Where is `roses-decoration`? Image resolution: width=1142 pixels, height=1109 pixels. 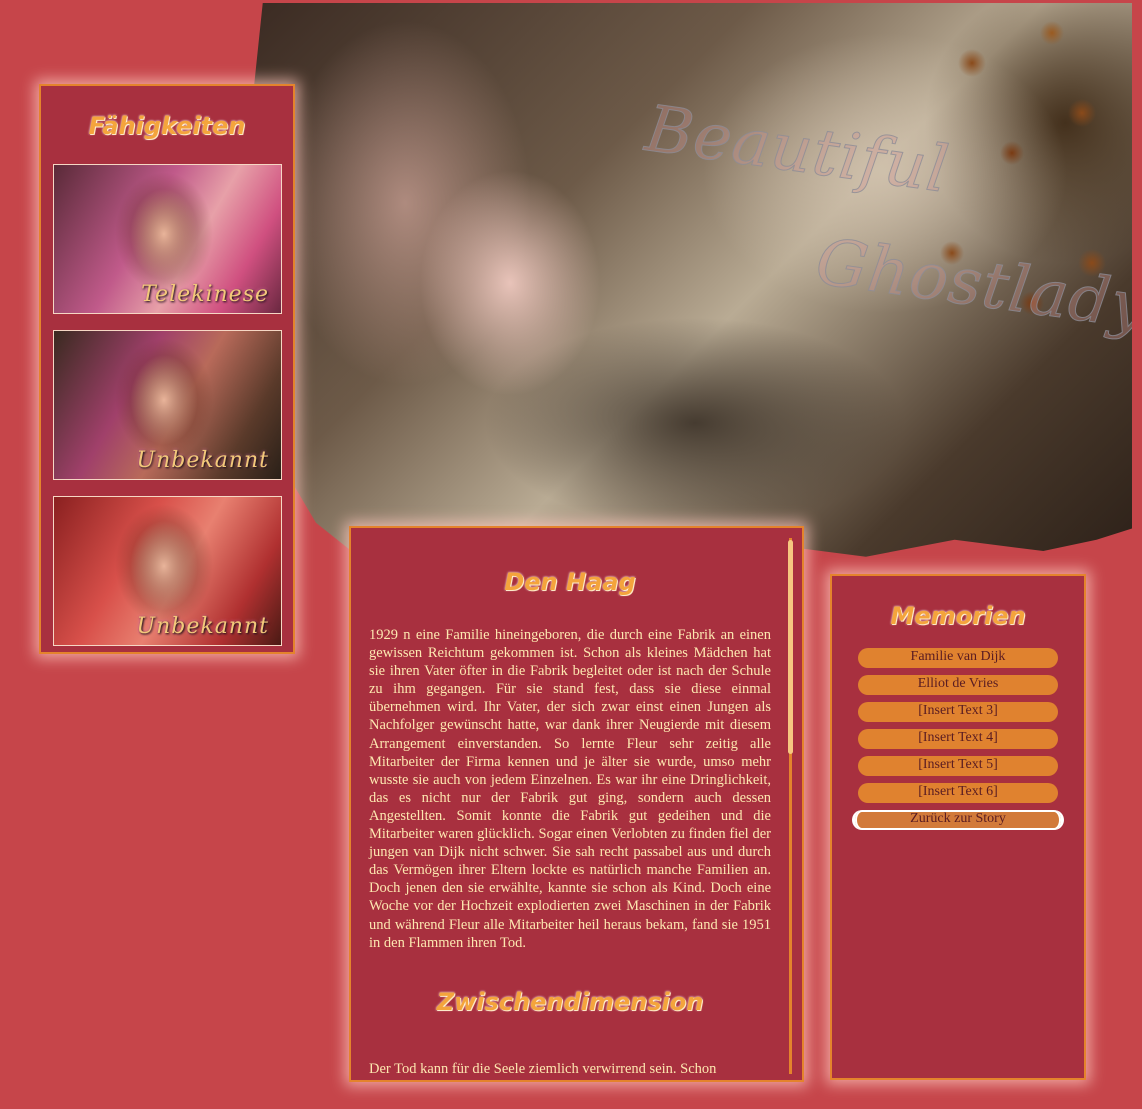 roses-decoration is located at coordinates (1022, 213).